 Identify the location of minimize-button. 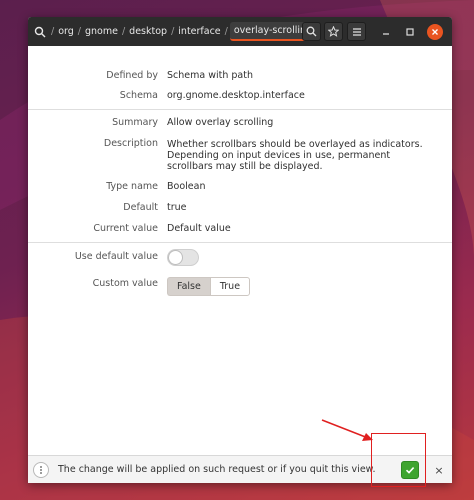
(385, 31).